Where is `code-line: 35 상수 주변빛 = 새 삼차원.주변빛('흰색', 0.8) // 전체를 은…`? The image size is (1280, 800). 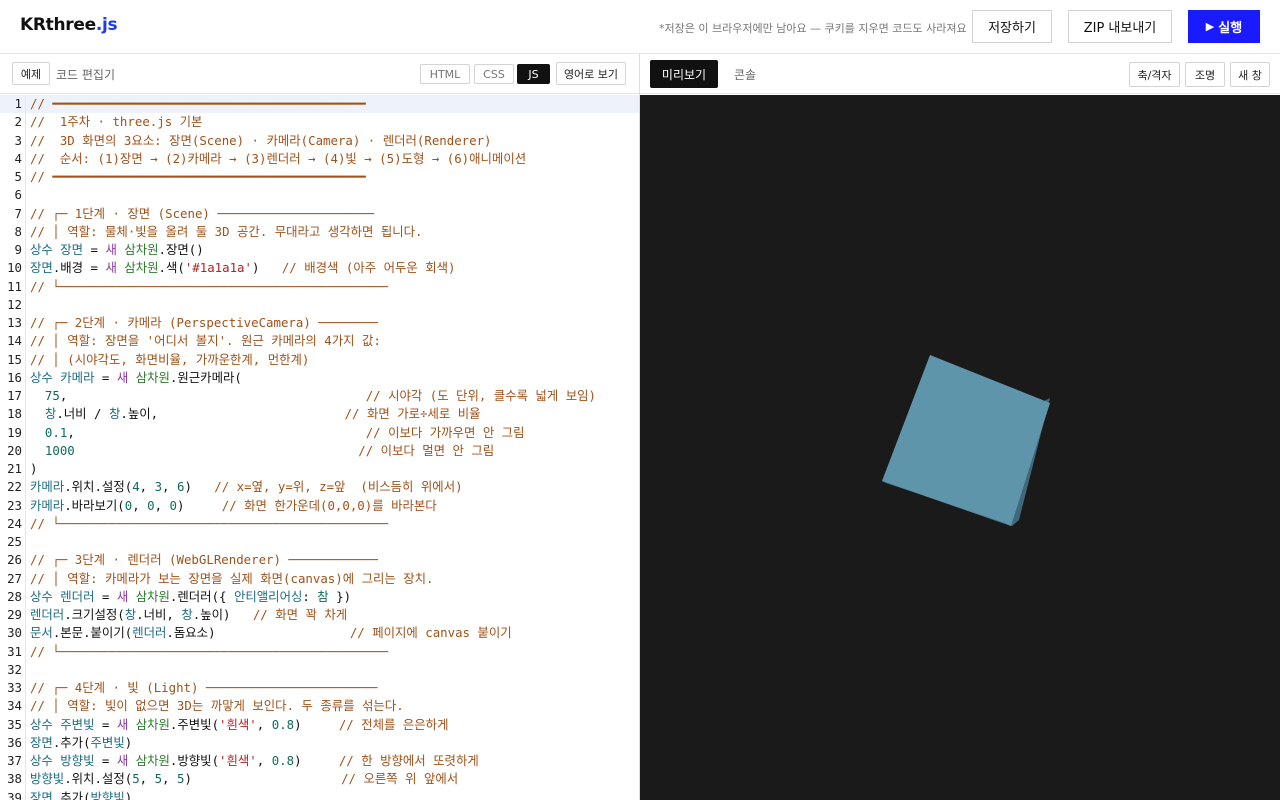
code-line: 35 상수 주변빛 = 새 삼차원.주변빛('흰색', 0.8) // 전체를 은… is located at coordinates (319, 725).